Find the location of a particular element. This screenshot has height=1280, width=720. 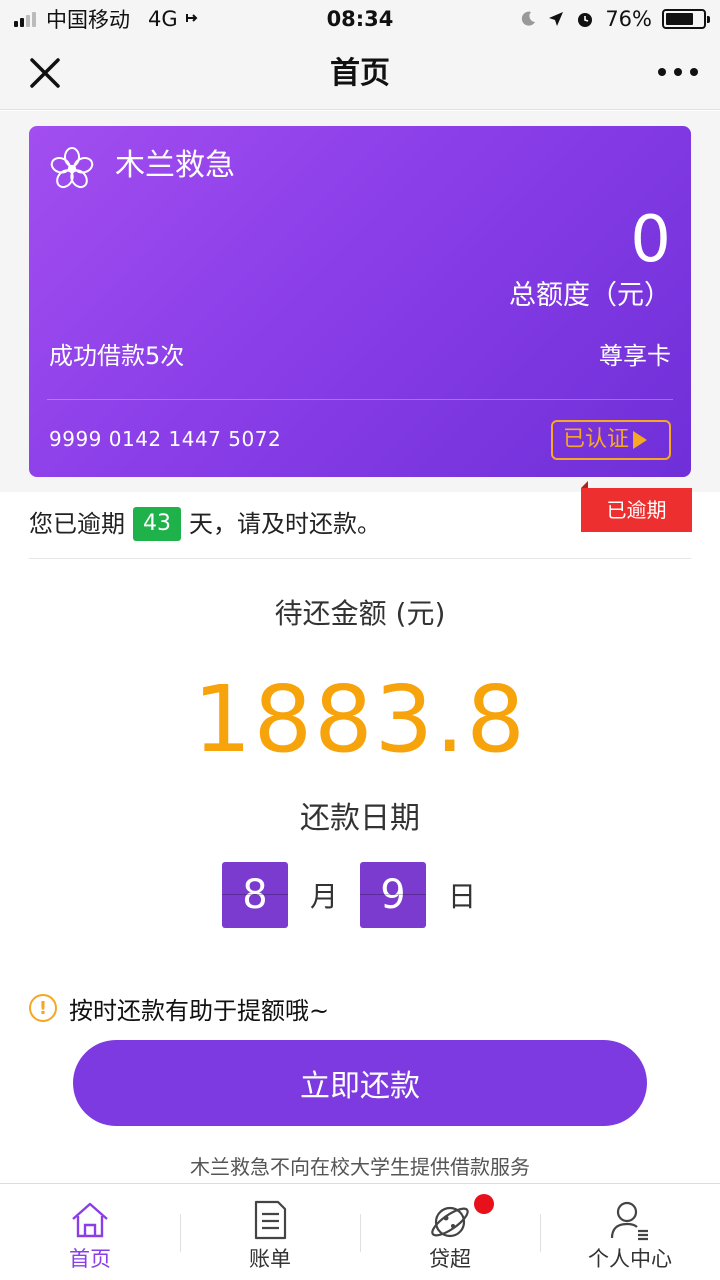

card-type: 尊享卡 is located at coordinates (635, 356).